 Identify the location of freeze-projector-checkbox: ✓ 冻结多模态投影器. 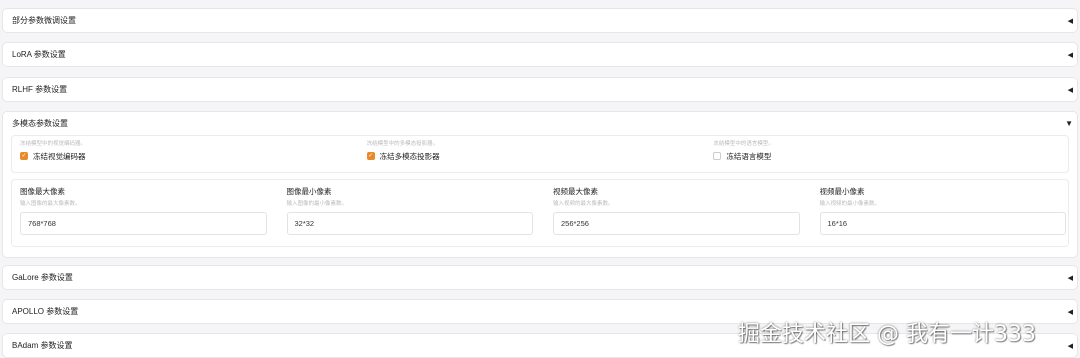
(540, 156).